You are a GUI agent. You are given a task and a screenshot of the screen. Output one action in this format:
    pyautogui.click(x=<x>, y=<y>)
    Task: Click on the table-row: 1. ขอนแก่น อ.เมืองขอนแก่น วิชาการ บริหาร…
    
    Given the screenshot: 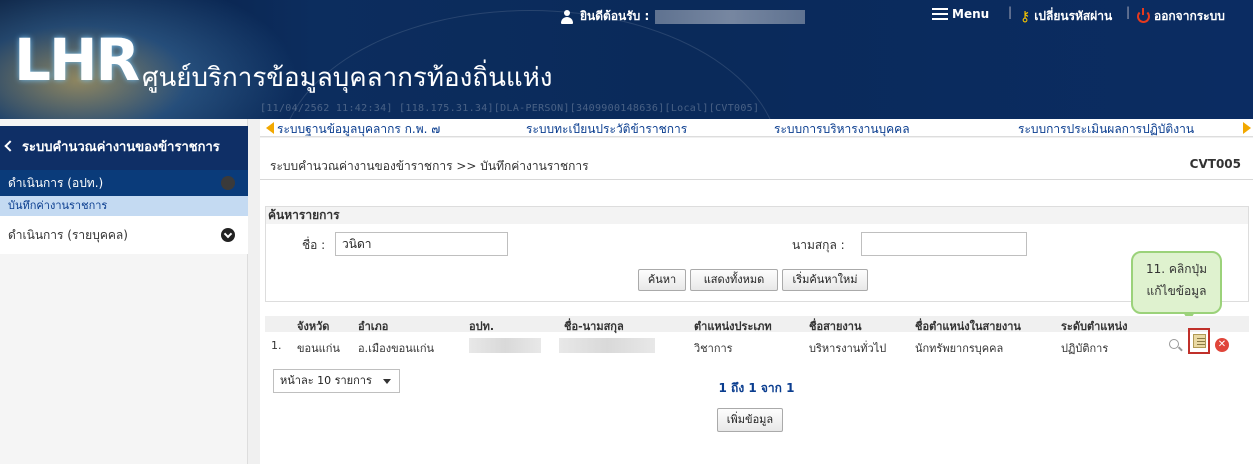 What is the action you would take?
    pyautogui.click(x=757, y=342)
    